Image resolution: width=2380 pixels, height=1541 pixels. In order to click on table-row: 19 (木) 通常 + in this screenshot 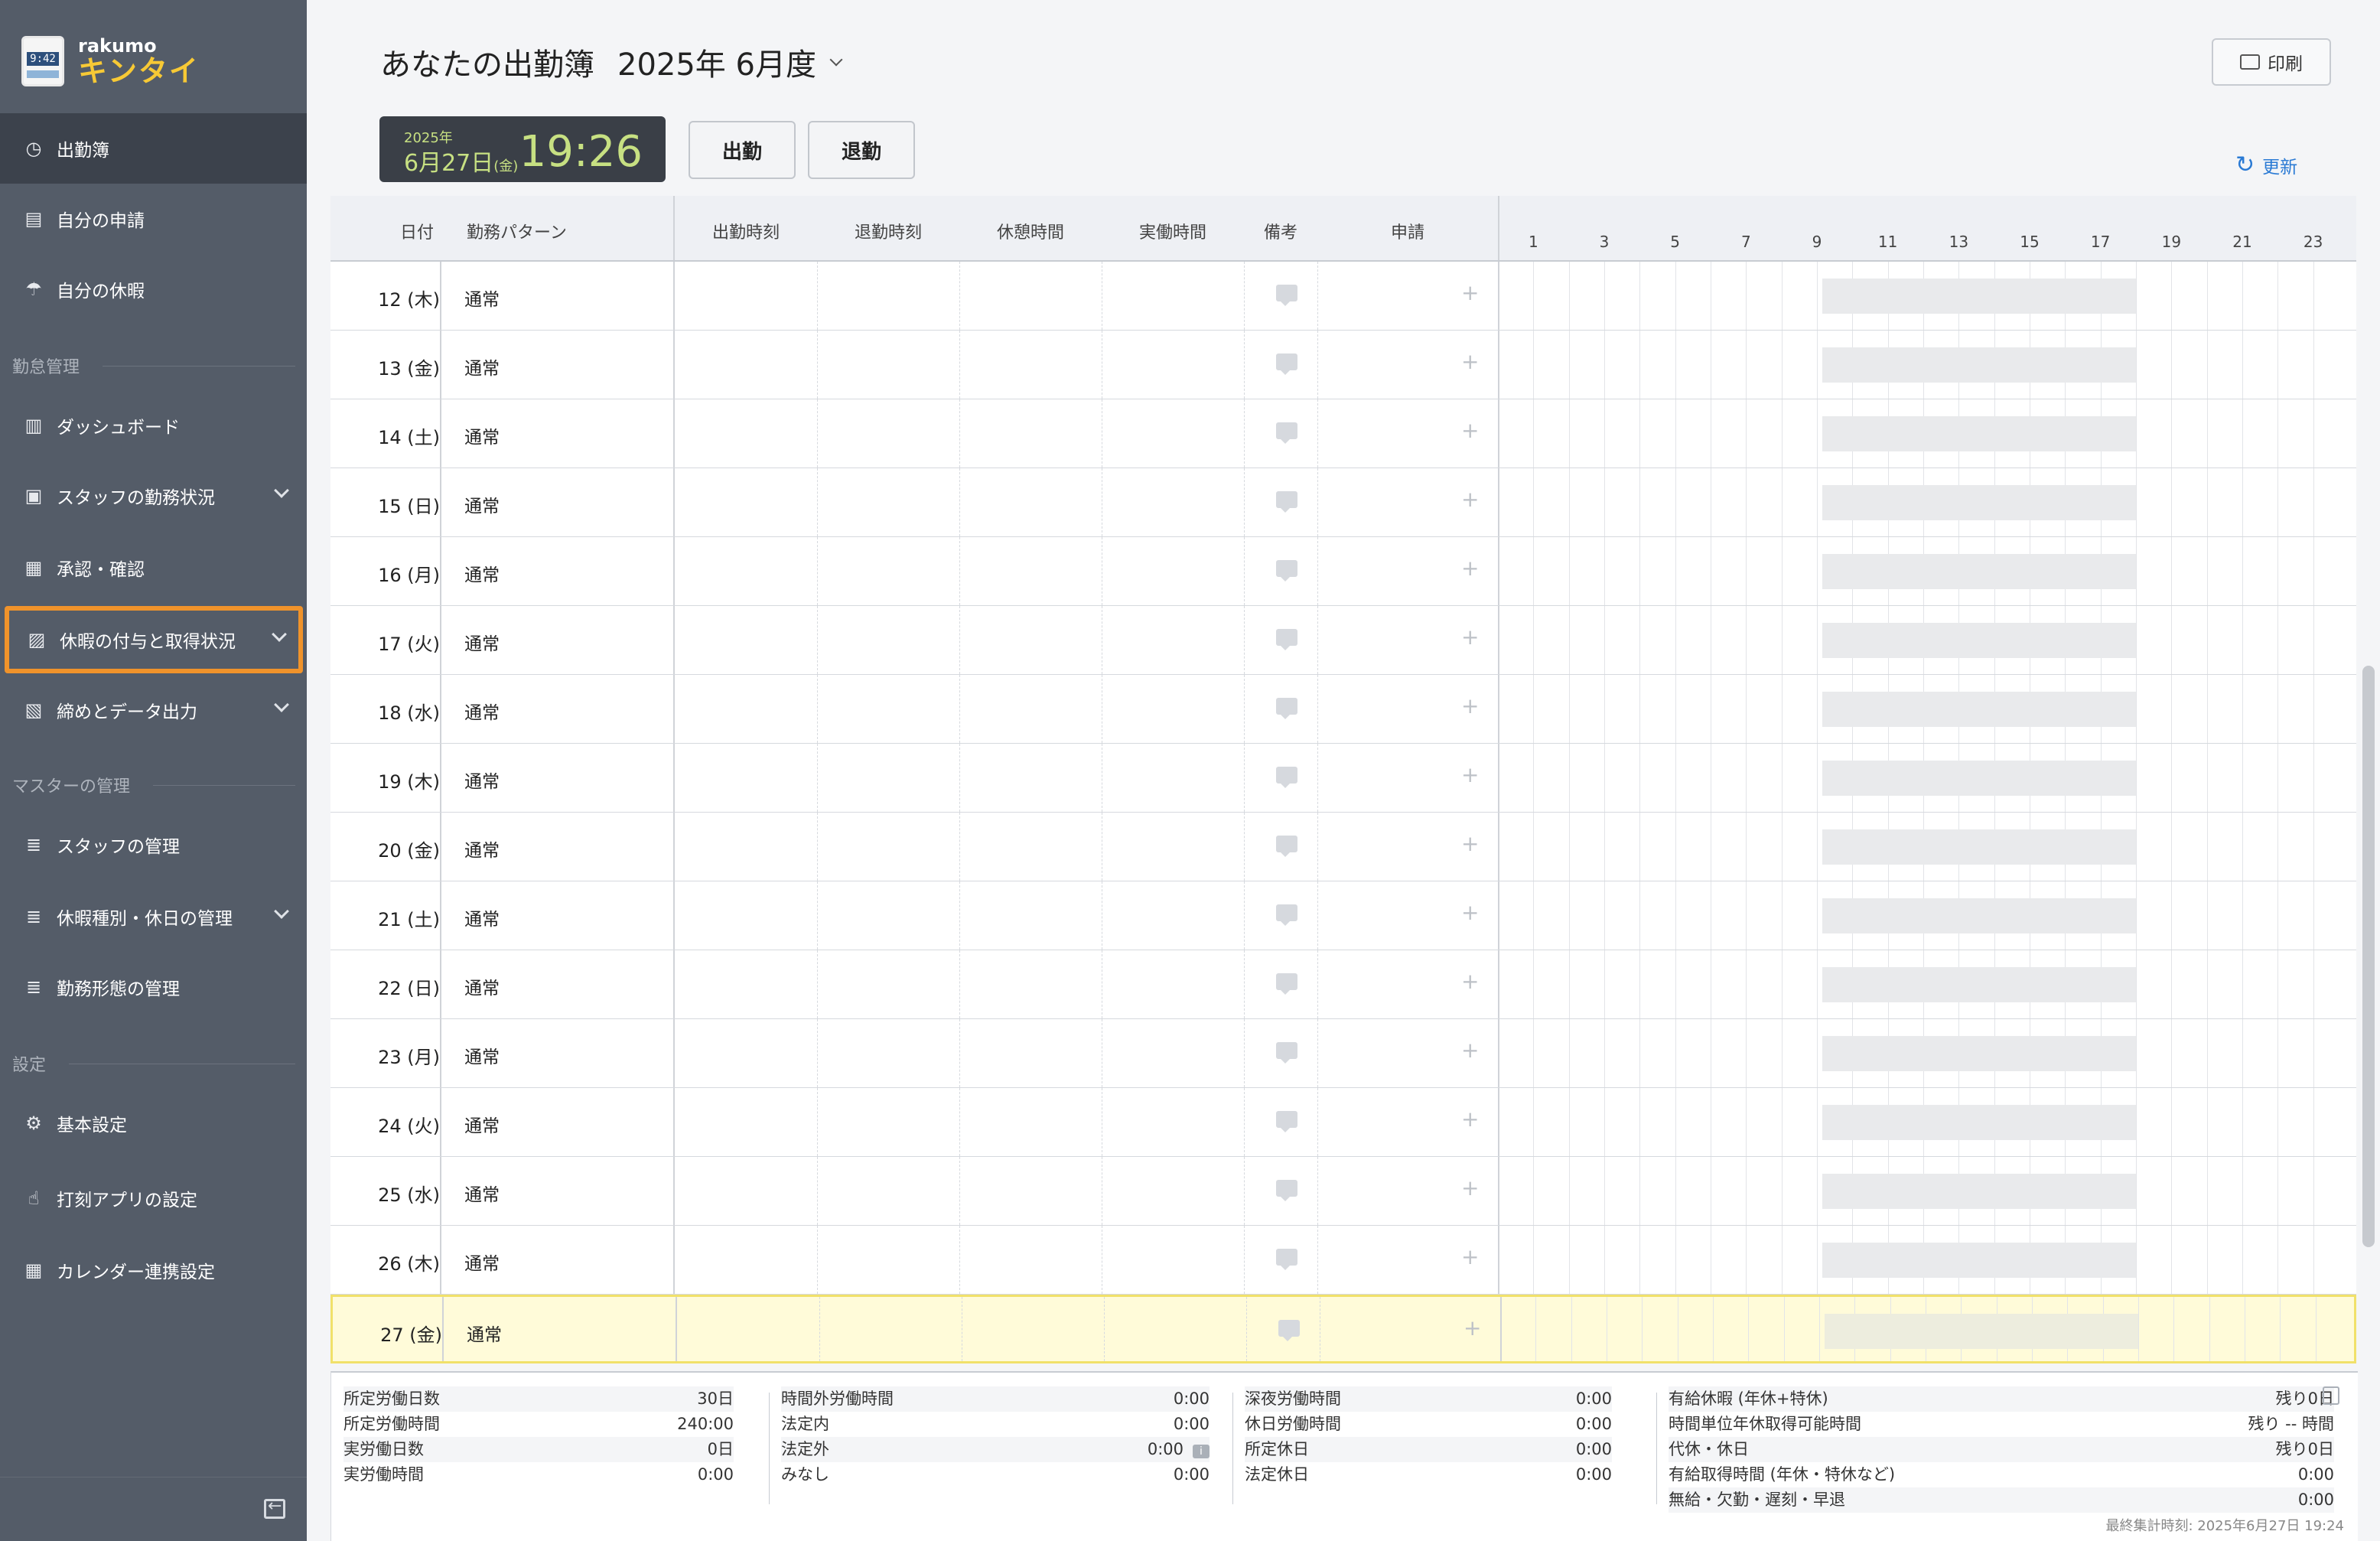, I will do `click(1343, 778)`.